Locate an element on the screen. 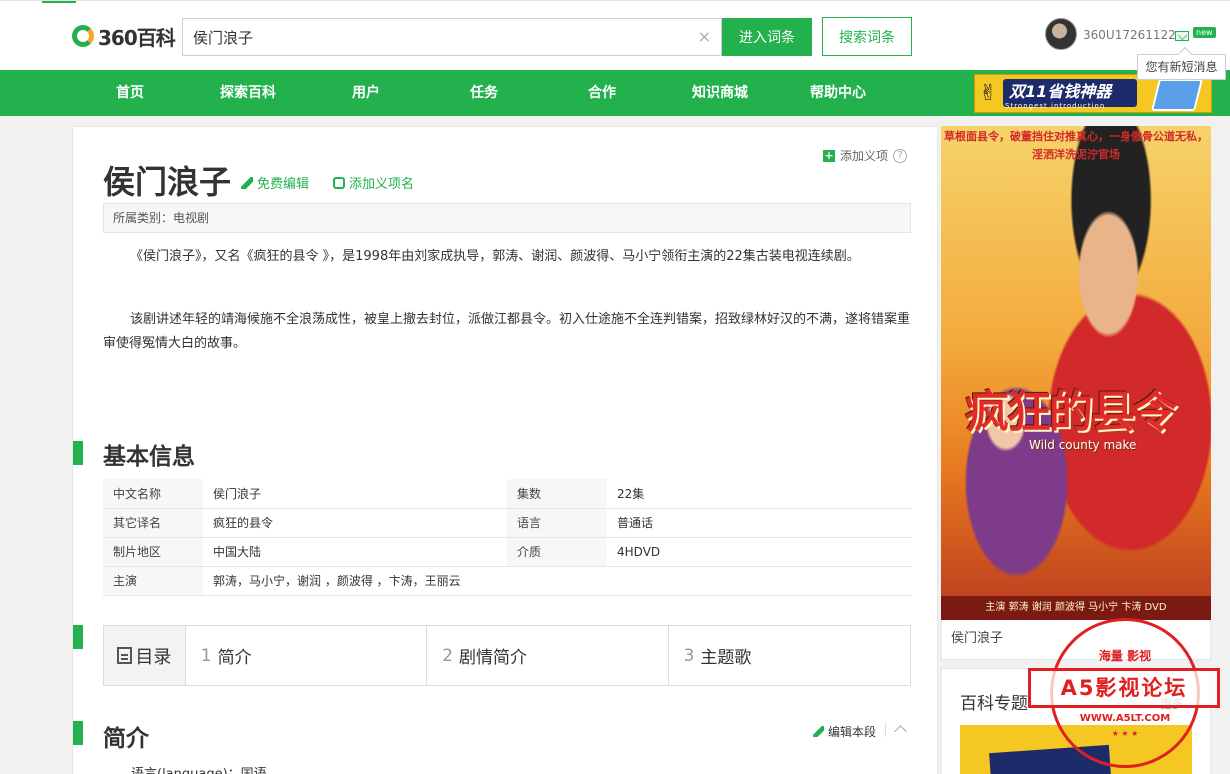 The image size is (1230, 774). enter-entry-button: 进入词条 is located at coordinates (767, 37).